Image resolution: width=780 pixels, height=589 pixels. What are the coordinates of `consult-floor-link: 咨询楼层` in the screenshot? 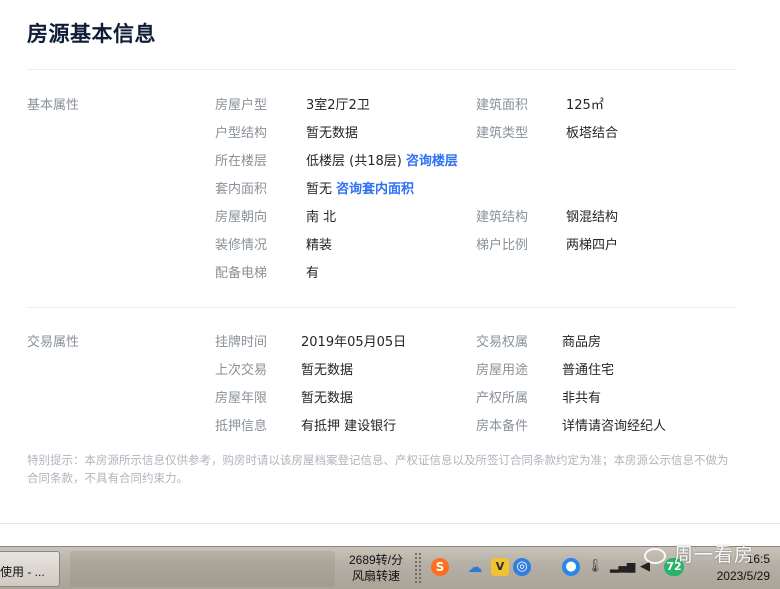 It's located at (432, 161).